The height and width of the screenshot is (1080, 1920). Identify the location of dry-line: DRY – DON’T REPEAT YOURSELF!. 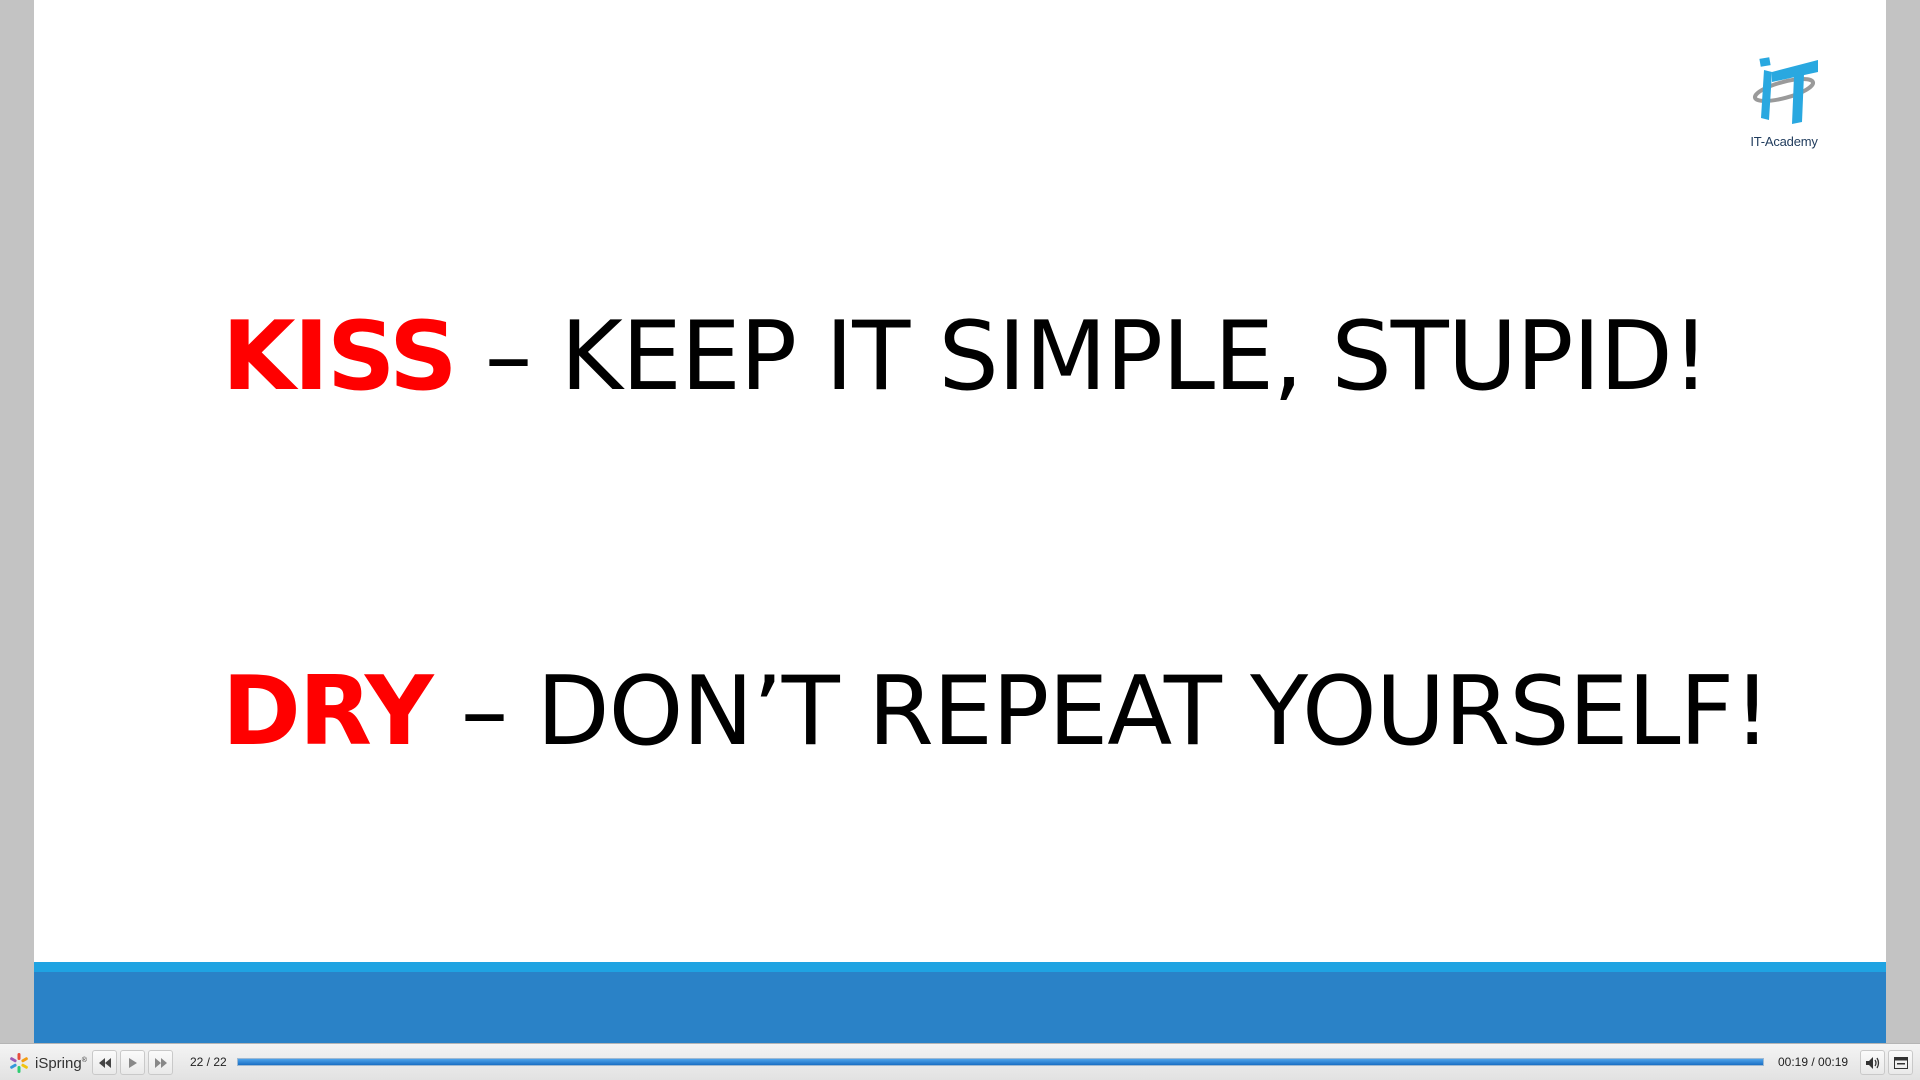
(996, 712).